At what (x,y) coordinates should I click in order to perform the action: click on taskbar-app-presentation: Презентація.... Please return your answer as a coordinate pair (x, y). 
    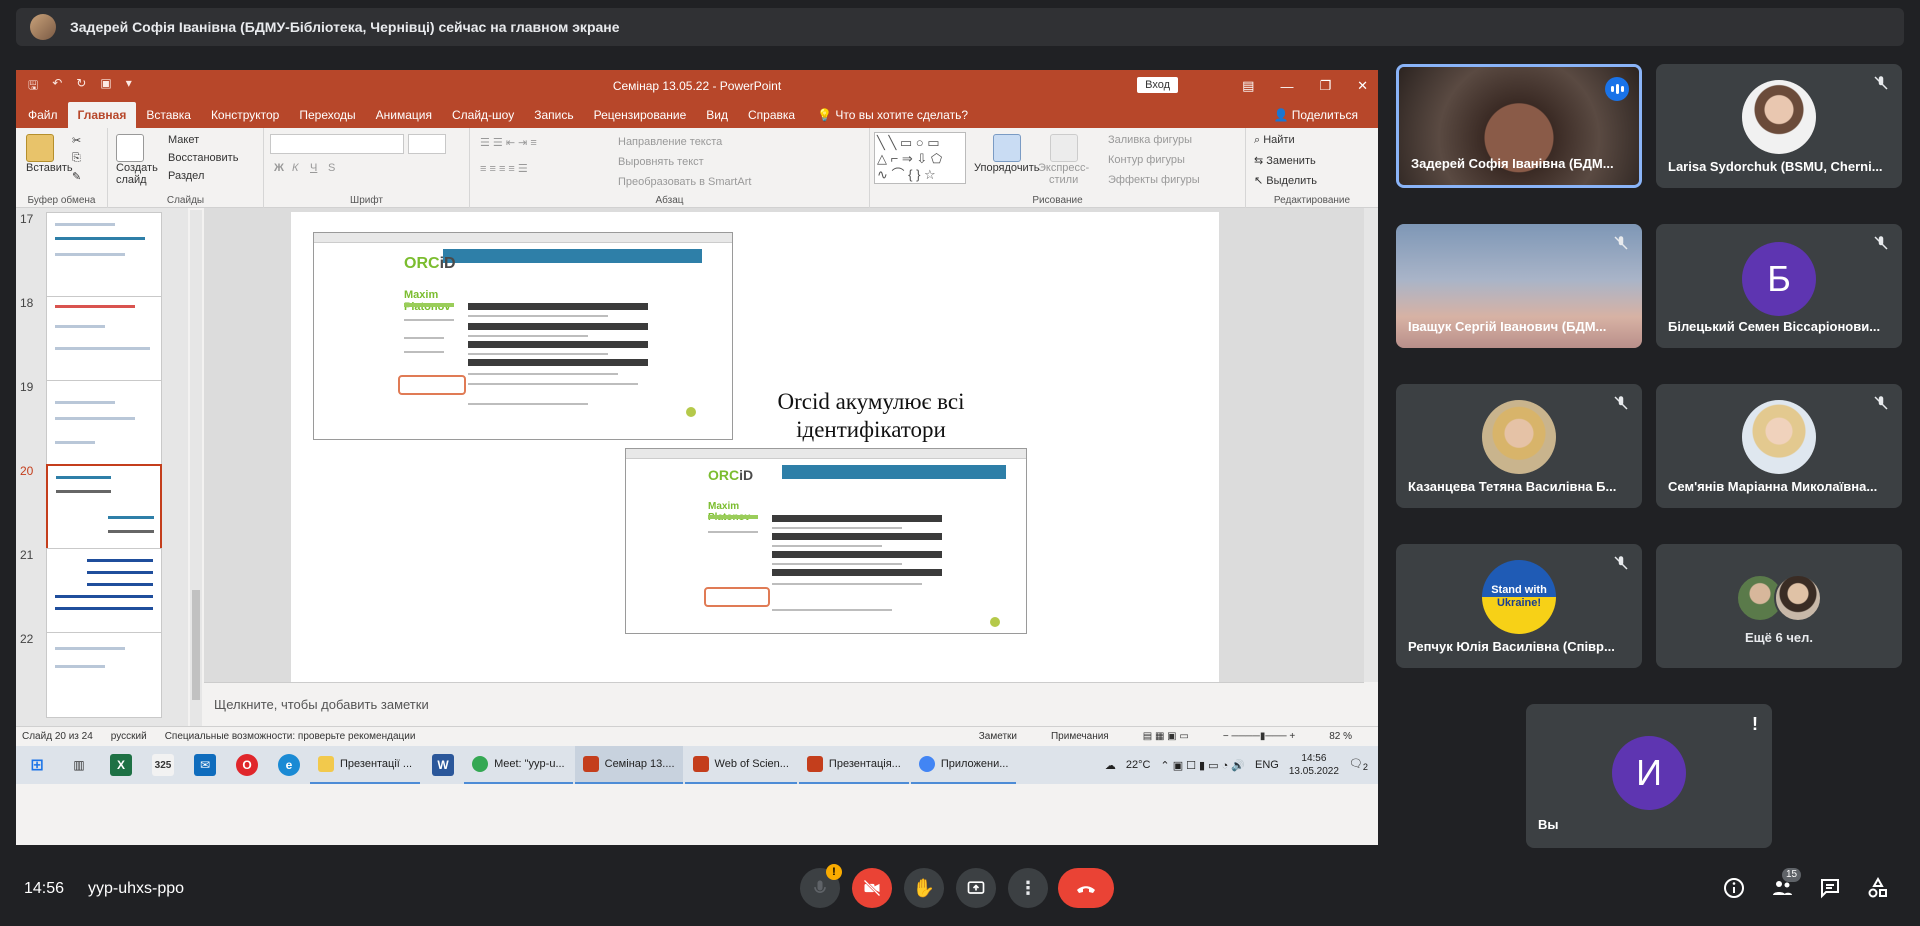
    Looking at the image, I should click on (853, 765).